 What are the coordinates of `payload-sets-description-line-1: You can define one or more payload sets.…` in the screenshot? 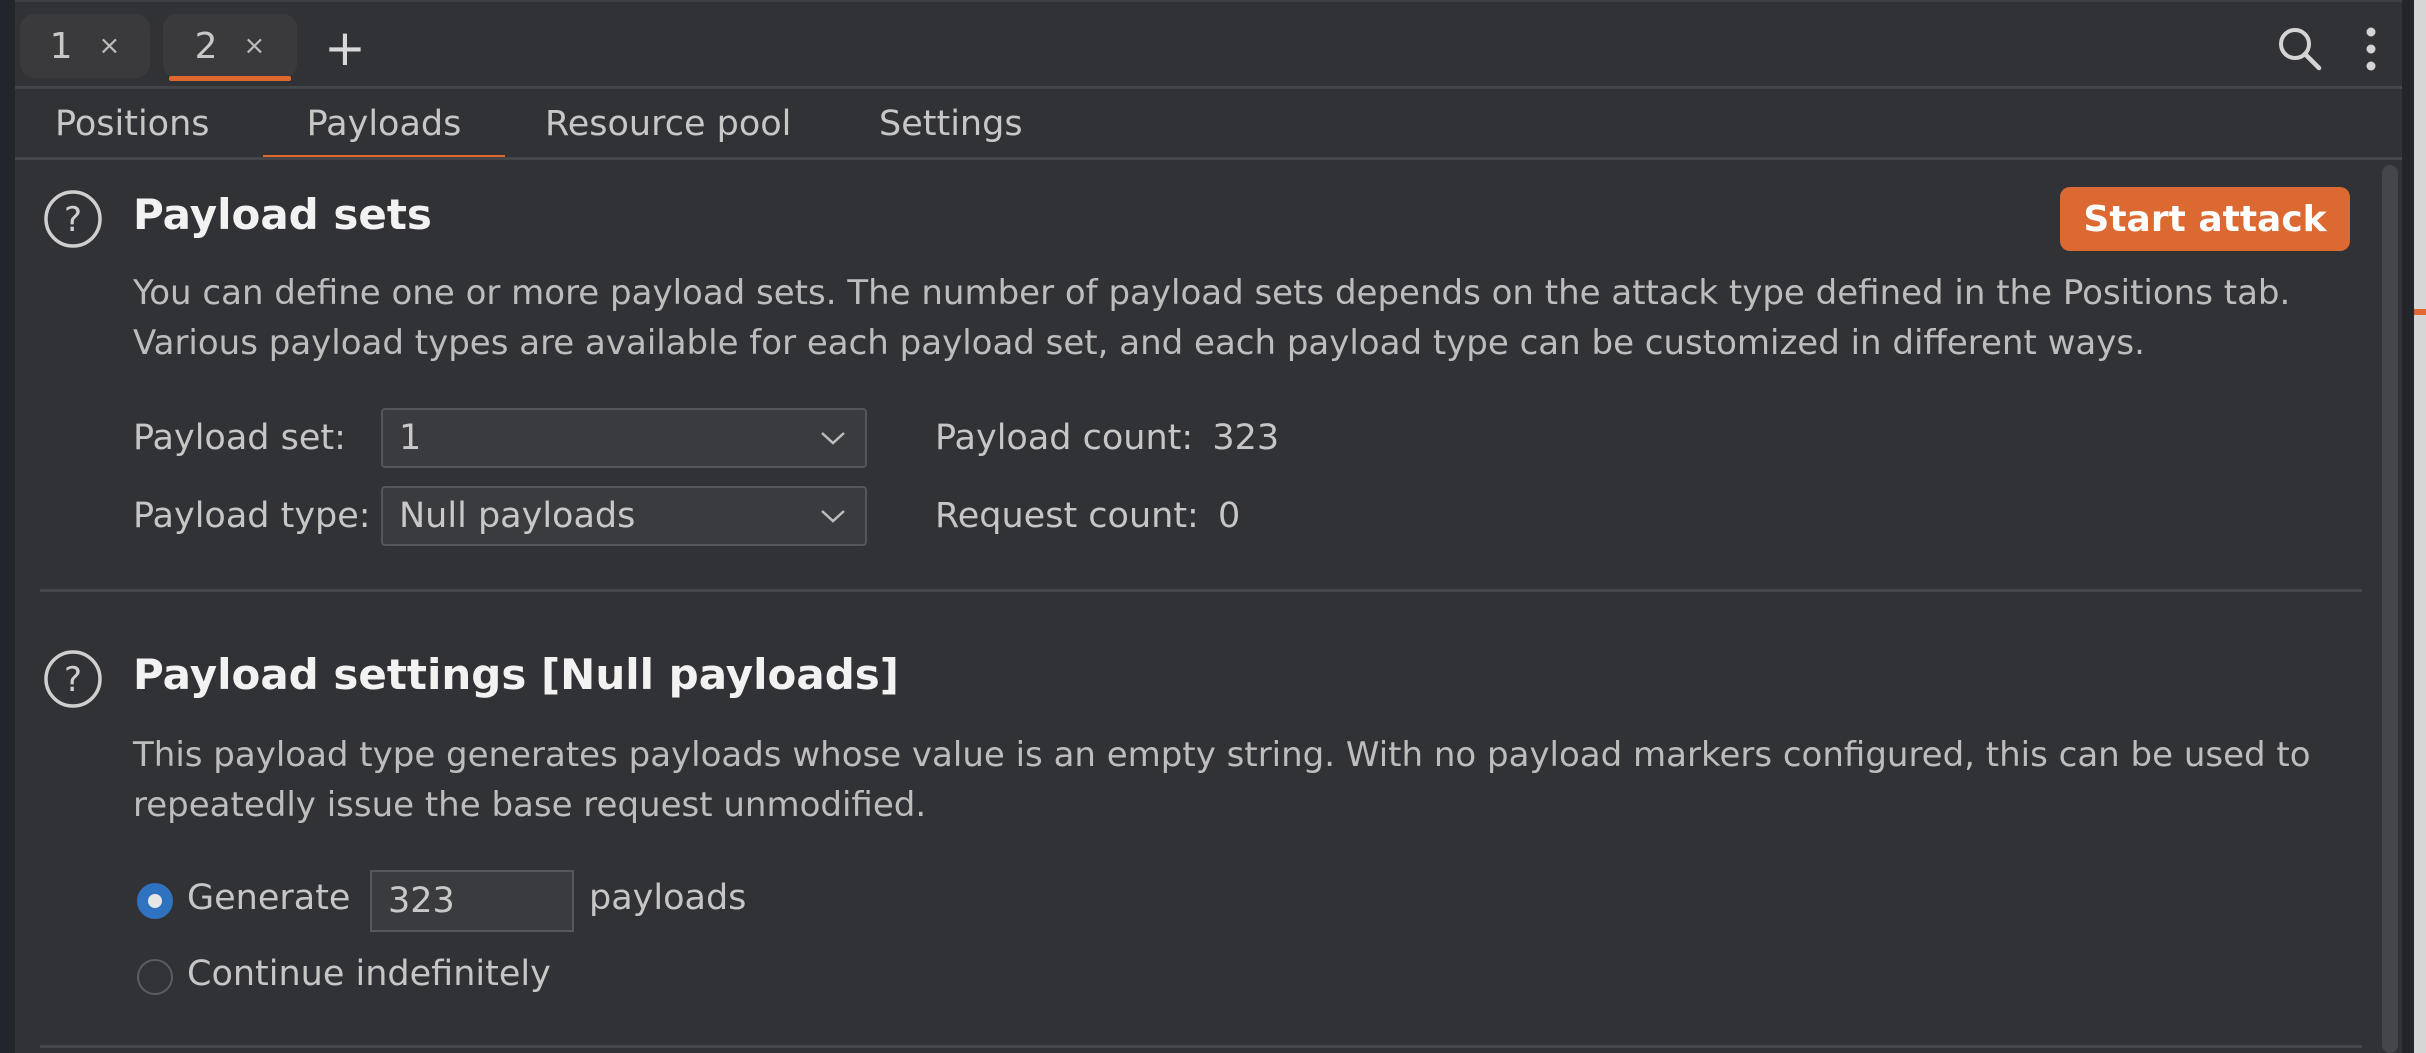 It's located at (1212, 293).